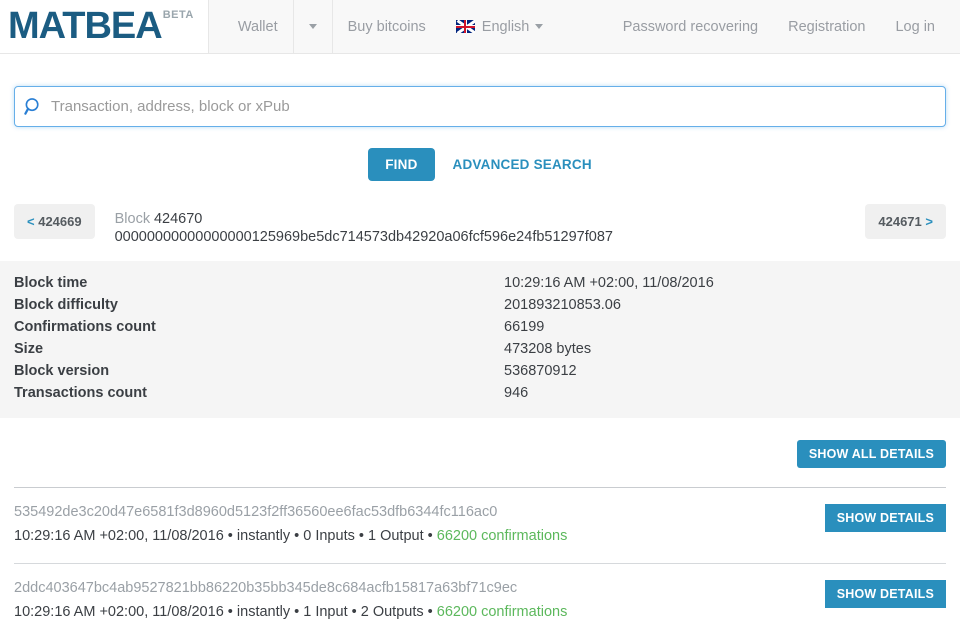 This screenshot has height=637, width=960. What do you see at coordinates (85, 327) in the screenshot?
I see `detail-key: Confirmations count` at bounding box center [85, 327].